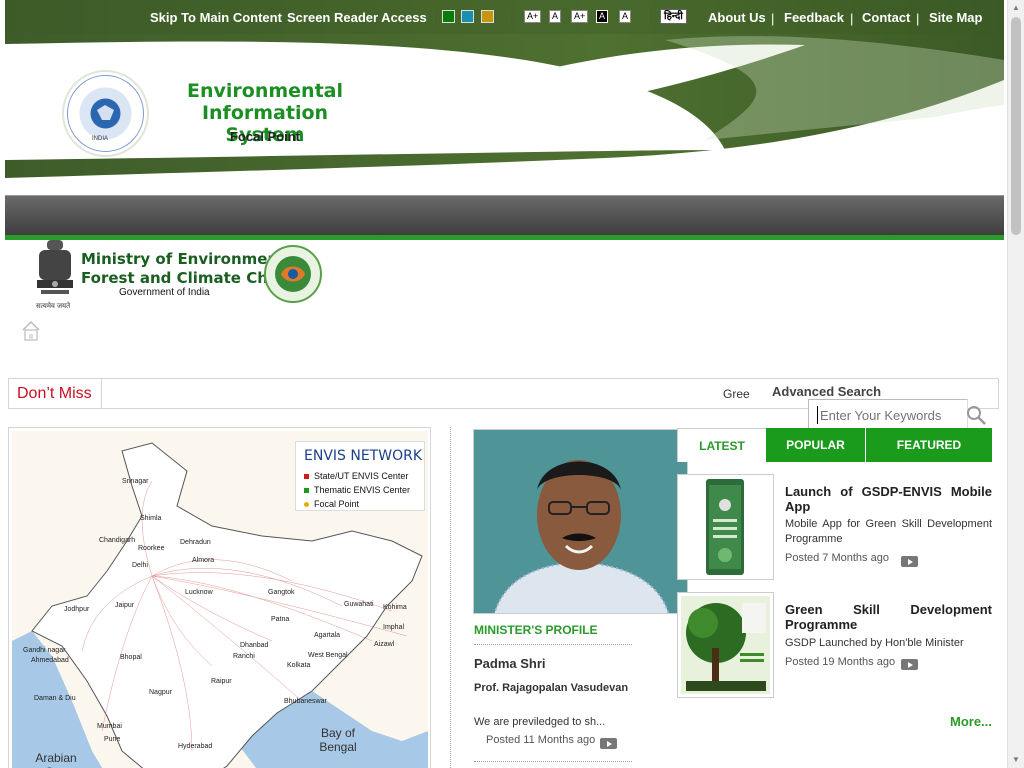 The height and width of the screenshot is (768, 1024). Describe the element at coordinates (536, 630) in the screenshot. I see `ministers-profile-heading: MINISTER'S PROFILE` at that location.